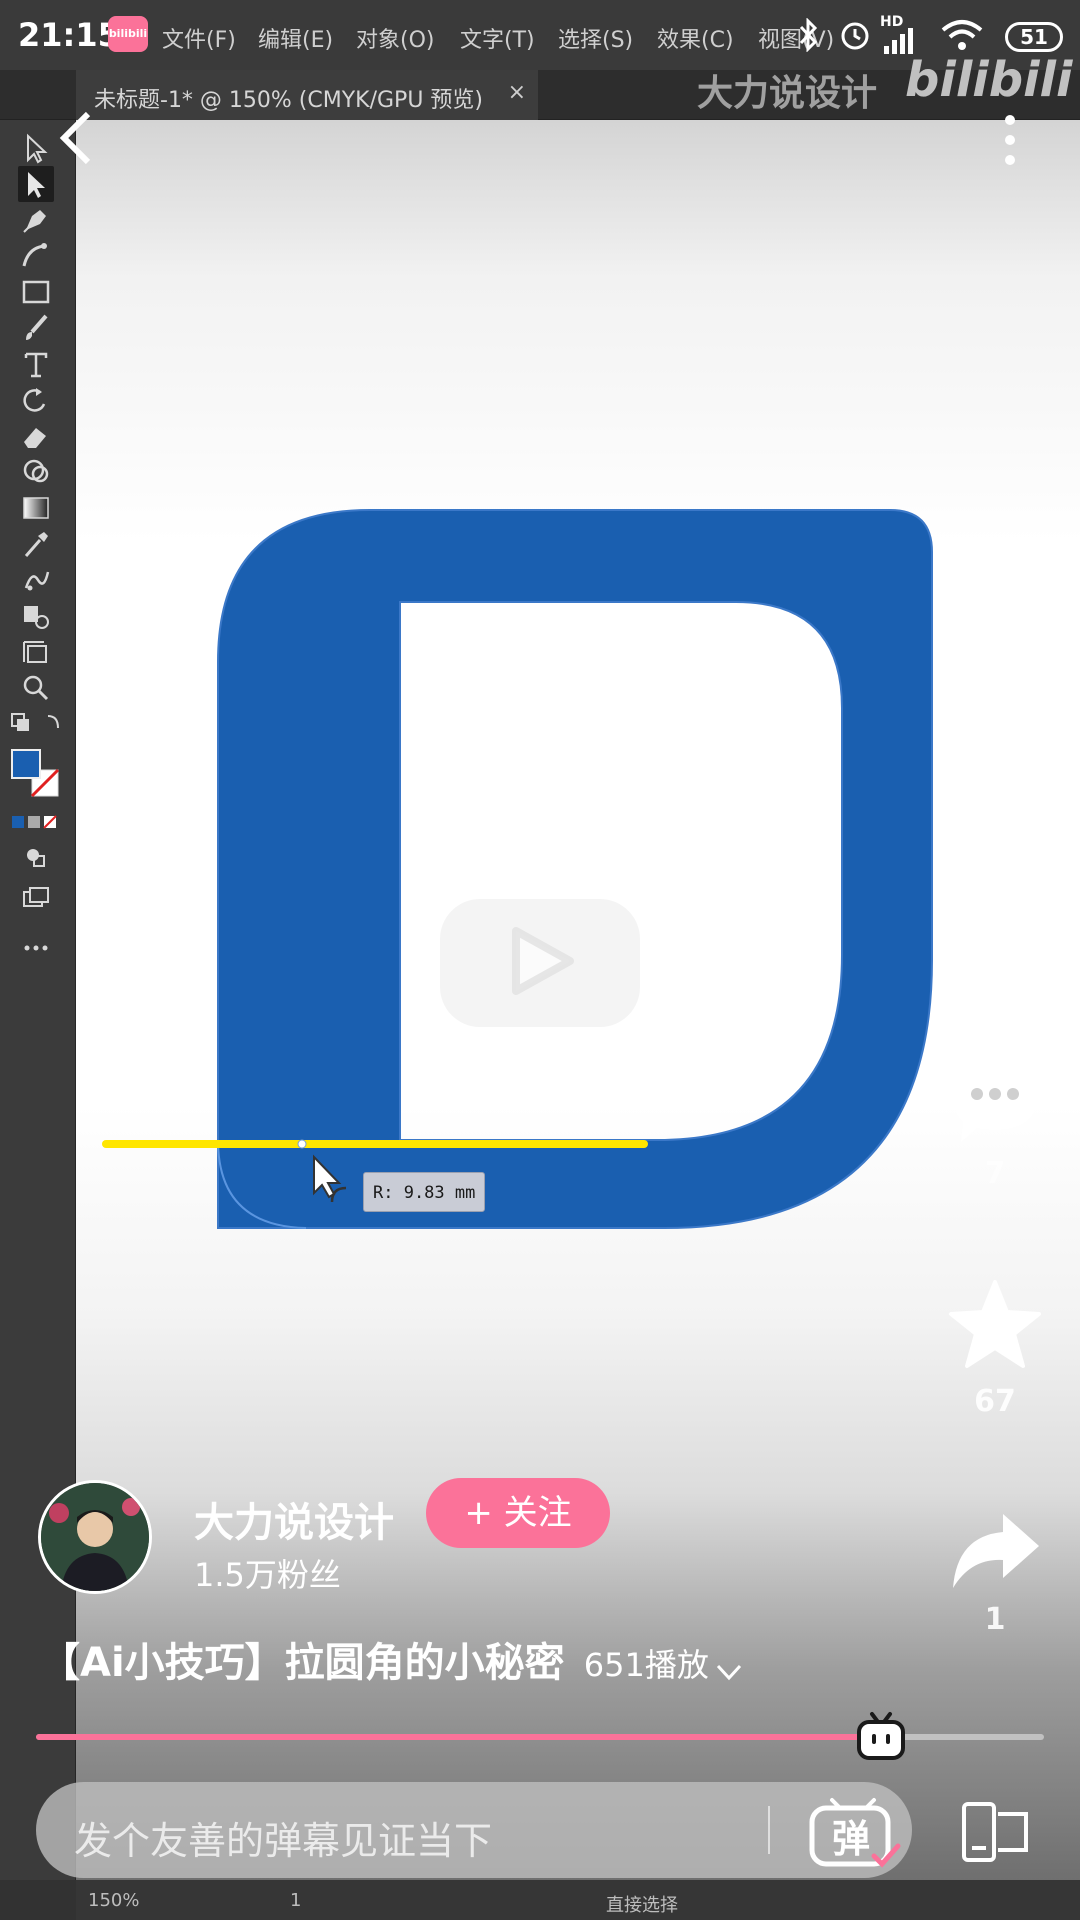 This screenshot has height=1920, width=1080. Describe the element at coordinates (36, 616) in the screenshot. I see `symbol-sprayer-tool-icon` at that location.